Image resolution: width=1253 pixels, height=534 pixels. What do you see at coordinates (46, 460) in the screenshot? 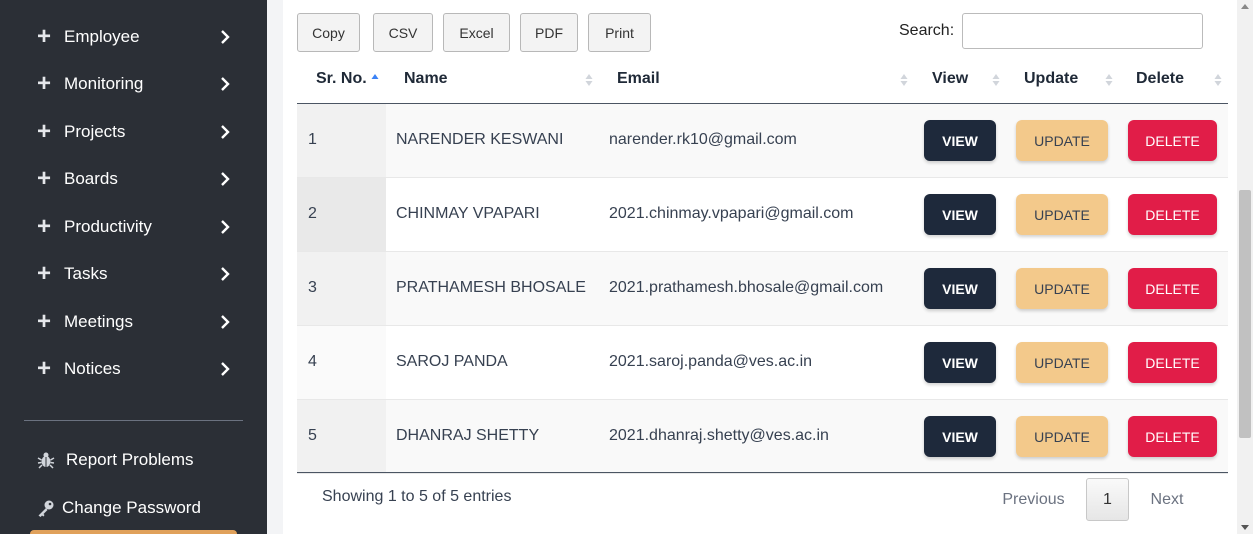
I see `bug-icon` at bounding box center [46, 460].